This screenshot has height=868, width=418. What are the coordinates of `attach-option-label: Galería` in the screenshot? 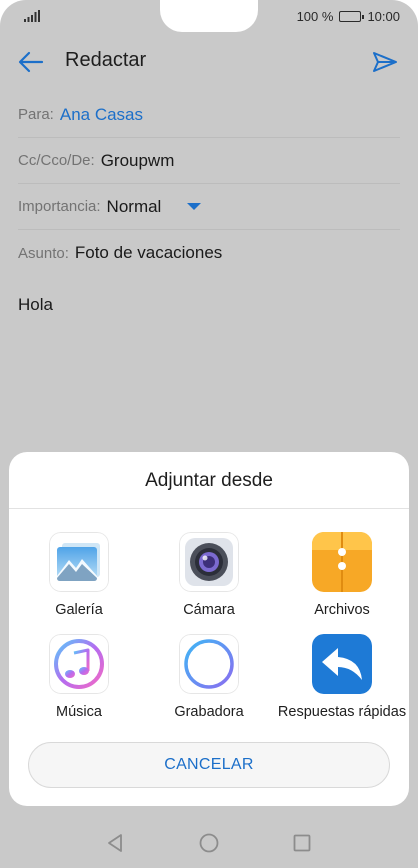 It's located at (79, 610).